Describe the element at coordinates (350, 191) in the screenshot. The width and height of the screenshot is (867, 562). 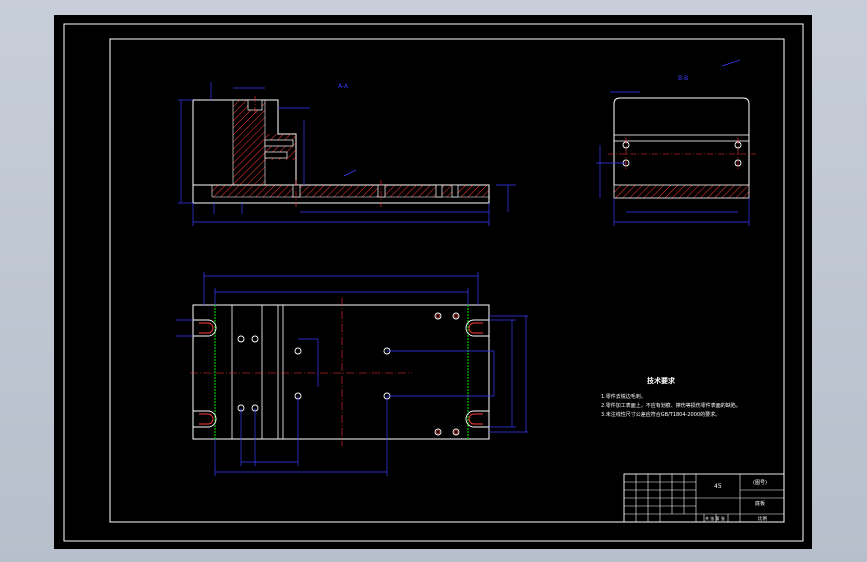
I see `hatch-base` at that location.